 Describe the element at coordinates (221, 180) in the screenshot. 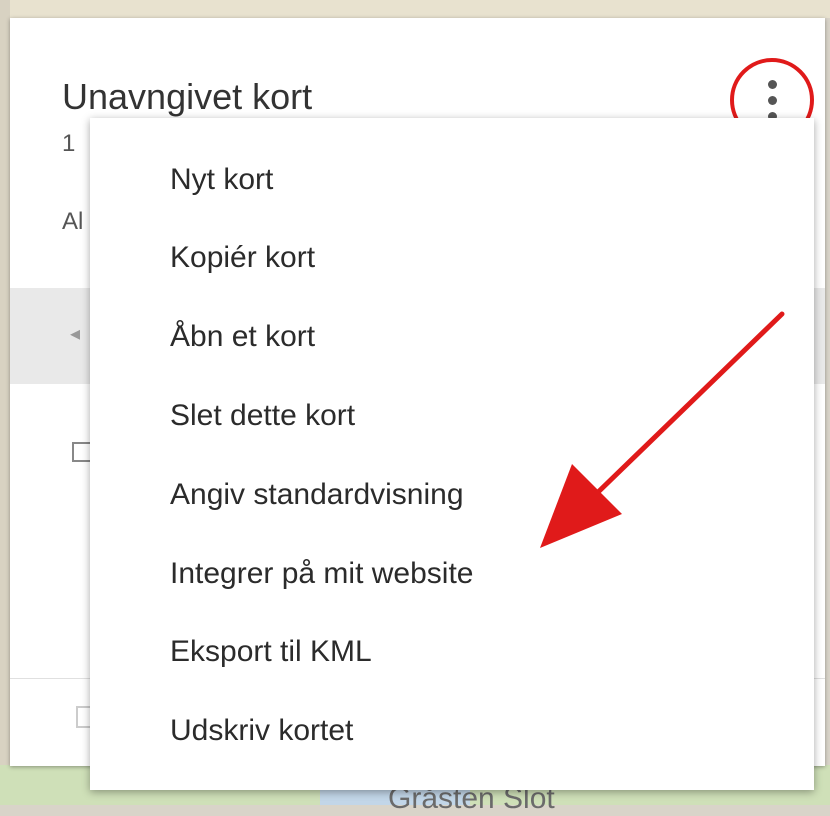

I see `menu-item-new-map: Nyt kort` at that location.